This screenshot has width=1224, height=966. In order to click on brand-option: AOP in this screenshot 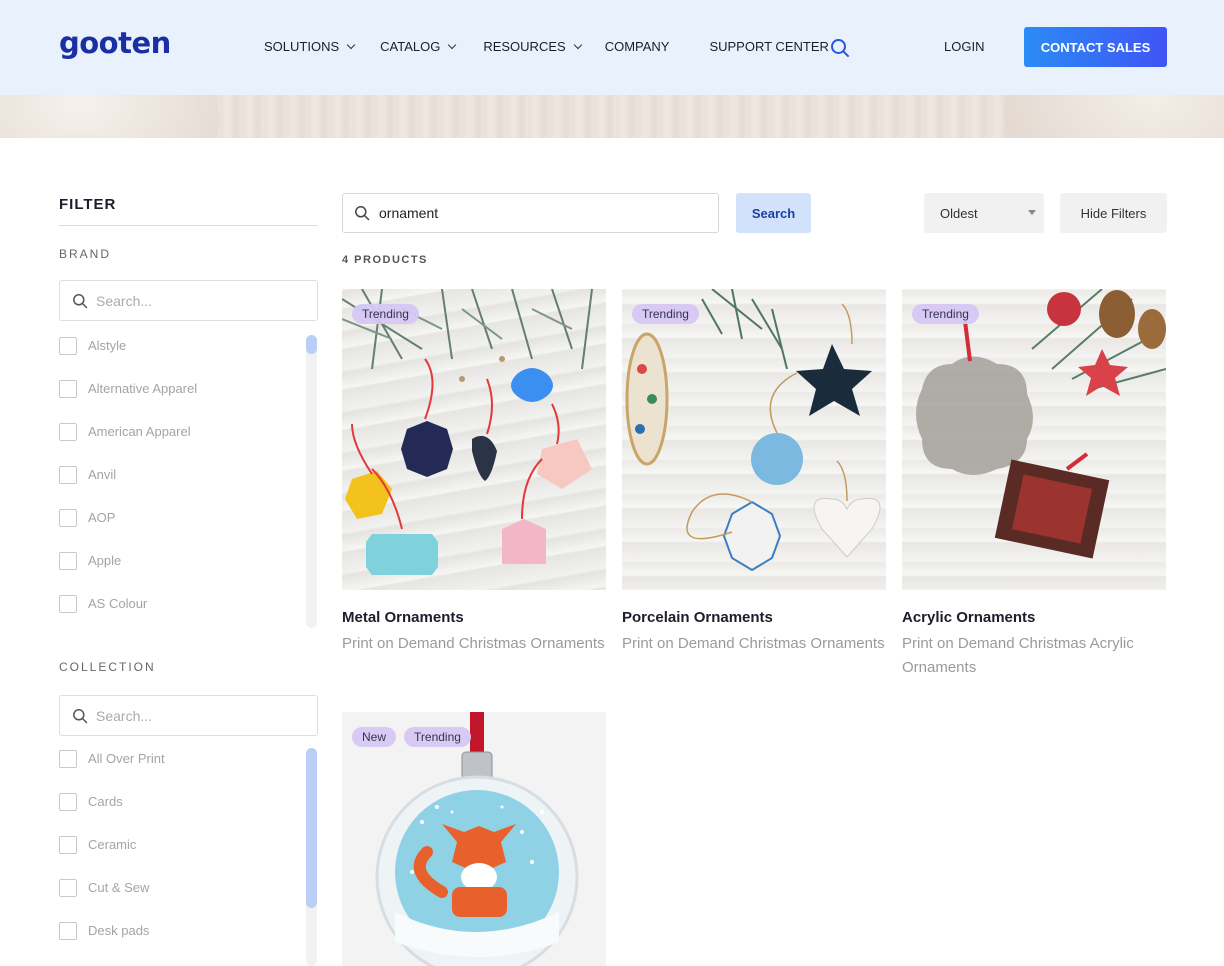, I will do `click(179, 517)`.